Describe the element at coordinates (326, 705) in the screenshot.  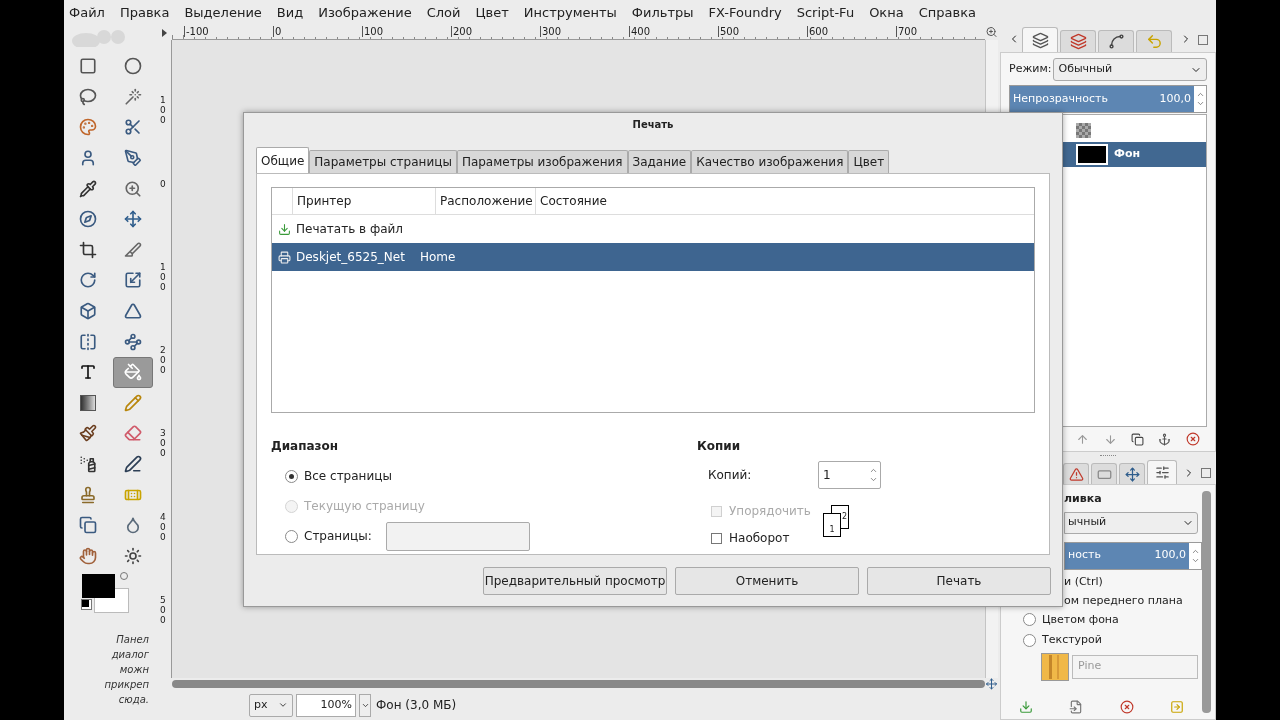
I see `zoom-field: 100%` at that location.